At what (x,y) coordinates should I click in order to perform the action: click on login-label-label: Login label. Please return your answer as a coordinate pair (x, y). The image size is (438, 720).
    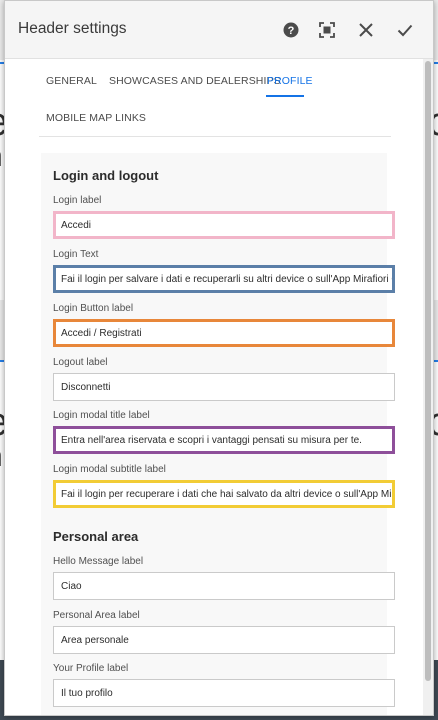
    Looking at the image, I should click on (77, 200).